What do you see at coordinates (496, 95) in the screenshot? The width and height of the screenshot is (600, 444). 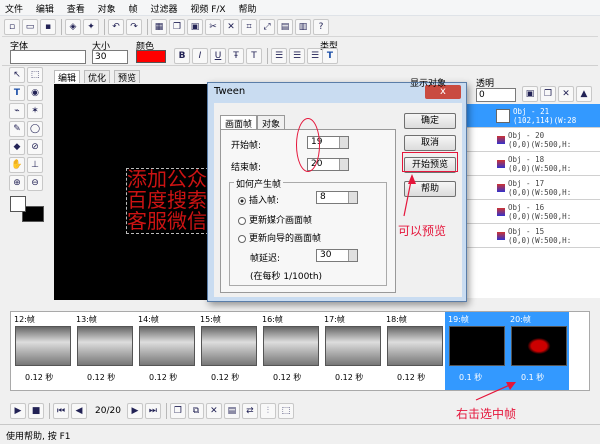 I see `opacity-input: 0` at bounding box center [496, 95].